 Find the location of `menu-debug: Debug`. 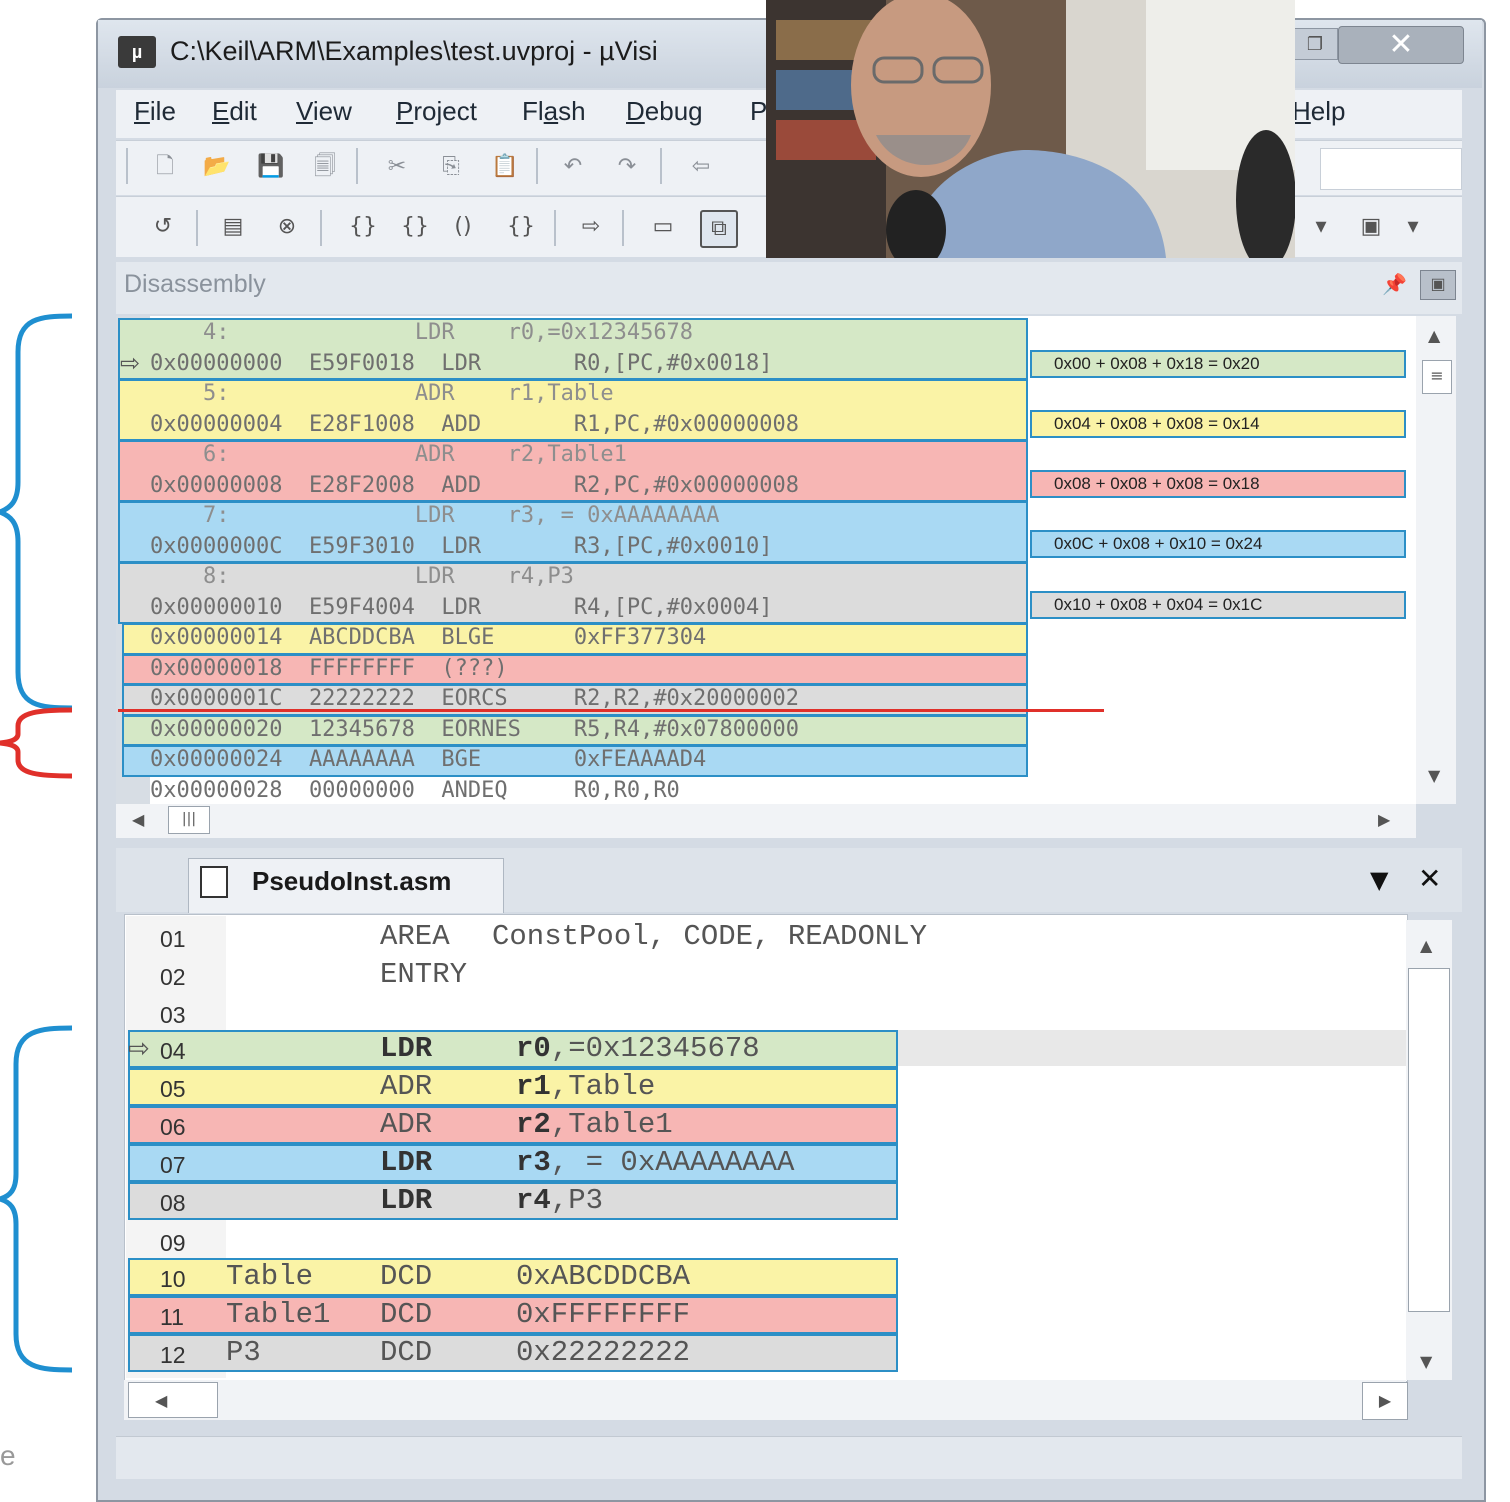

menu-debug: Debug is located at coordinates (664, 111).